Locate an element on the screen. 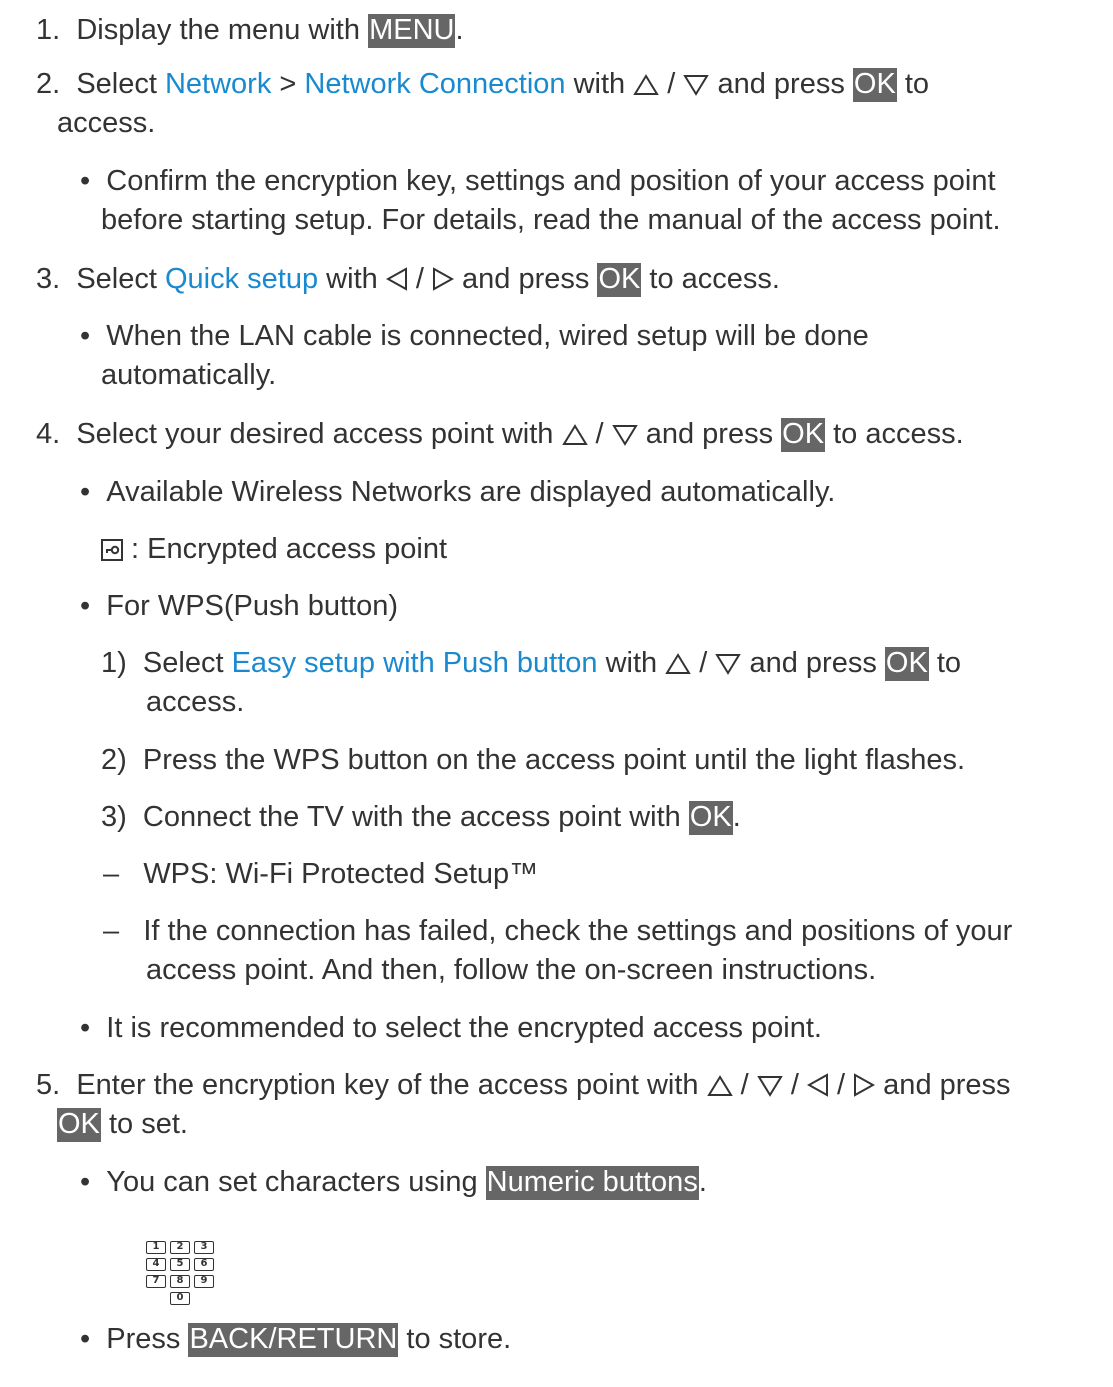 Image resolution: width=1113 pixels, height=1387 pixels. numpad-key-8: 8 is located at coordinates (180, 1281).